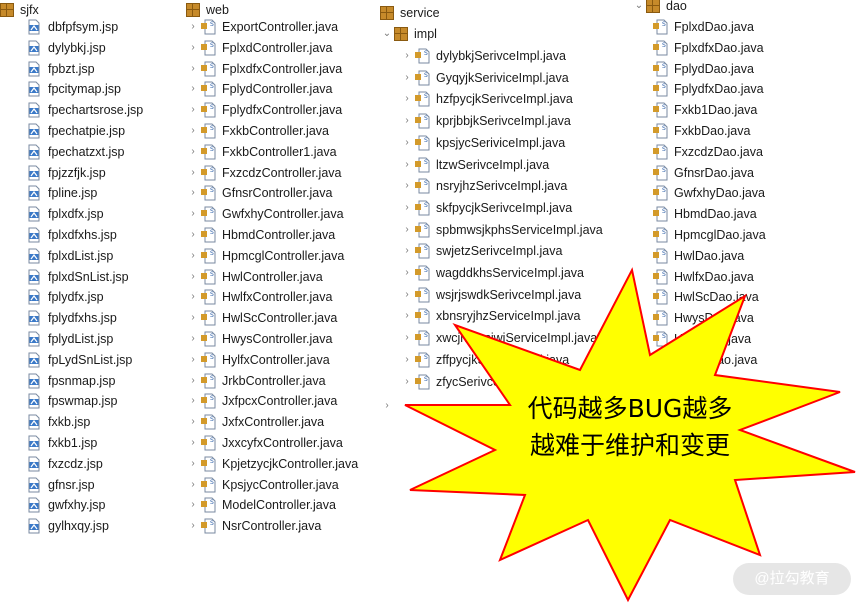 The image size is (863, 607). Describe the element at coordinates (629, 445) in the screenshot. I see `callout-line-2: 越难于维护和变更` at that location.